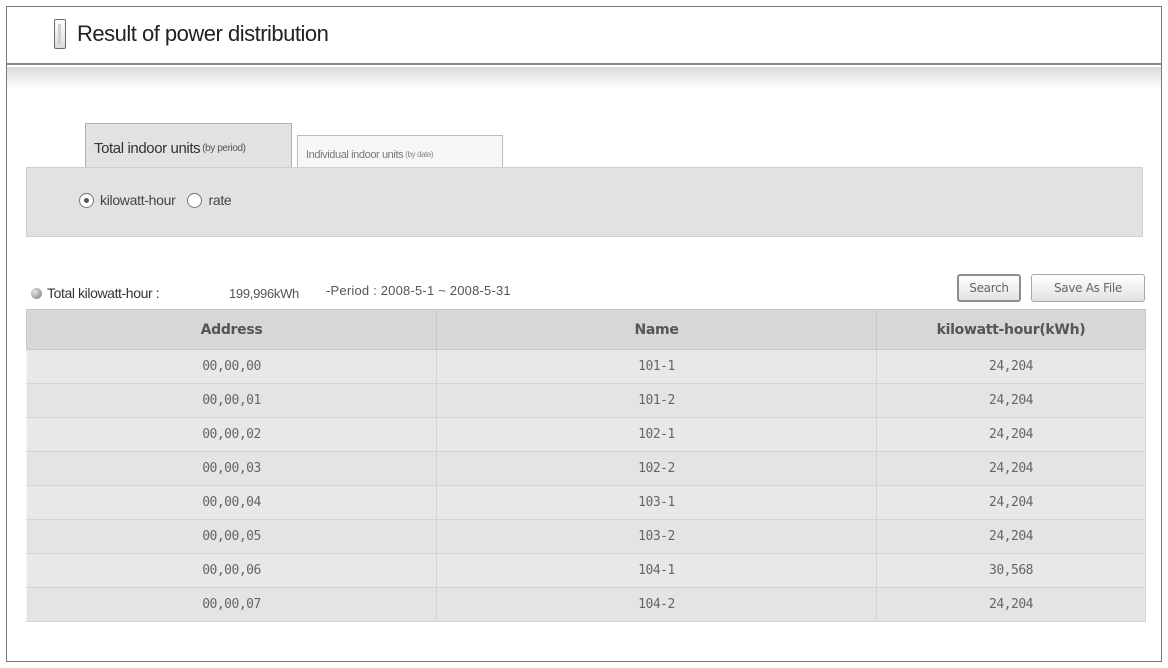 The height and width of the screenshot is (668, 1168). What do you see at coordinates (1011, 329) in the screenshot?
I see `column-header-kwh: kilowatt-hour(kWh)` at bounding box center [1011, 329].